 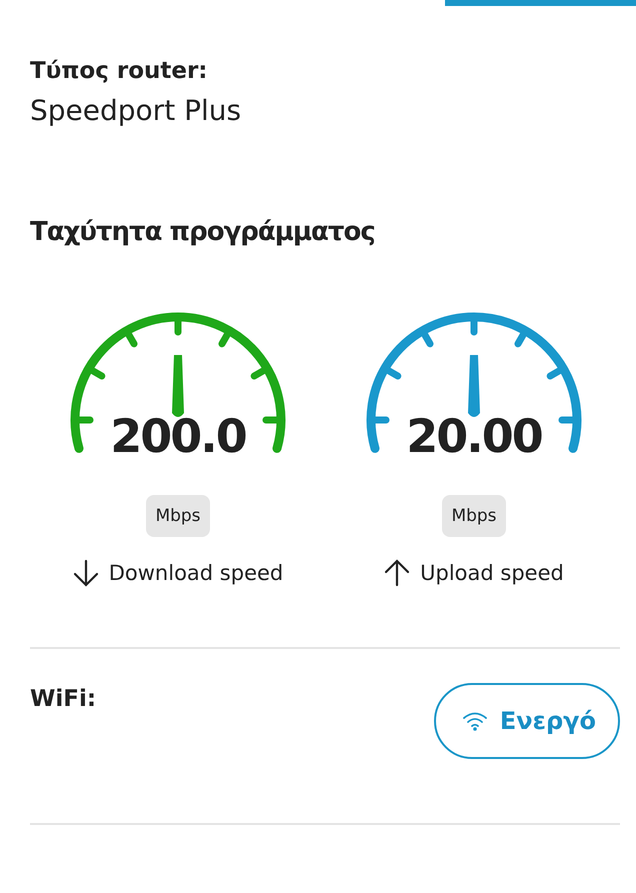 What do you see at coordinates (63, 699) in the screenshot?
I see `wifi-label: WiFi:` at bounding box center [63, 699].